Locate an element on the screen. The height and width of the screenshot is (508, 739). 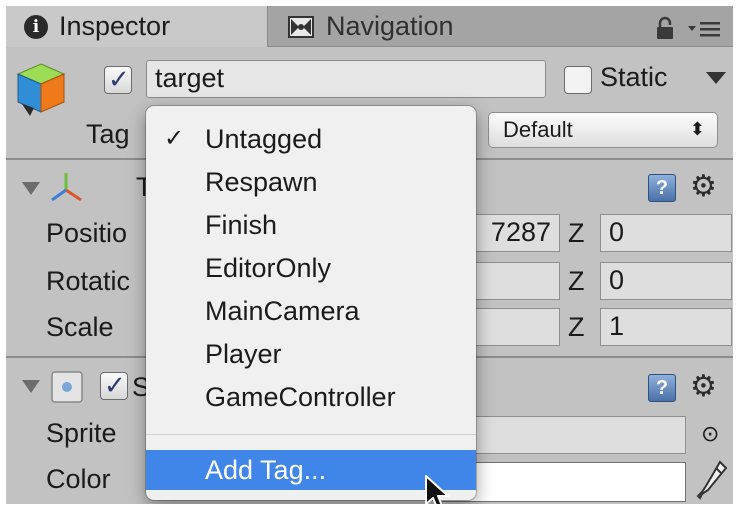
static-label: Static is located at coordinates (634, 77).